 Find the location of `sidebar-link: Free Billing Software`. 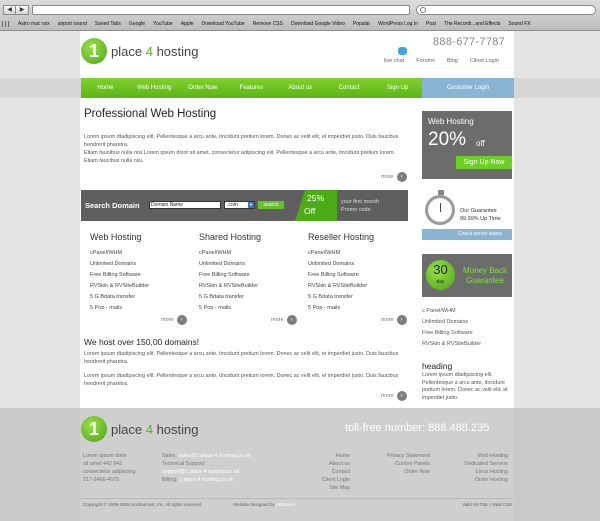

sidebar-link: Free Billing Software is located at coordinates (451, 333).